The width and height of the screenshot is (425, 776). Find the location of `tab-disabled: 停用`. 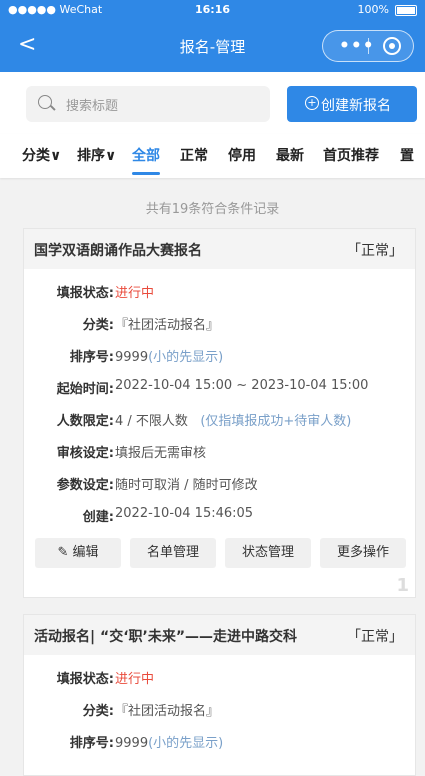

tab-disabled: 停用 is located at coordinates (242, 155).